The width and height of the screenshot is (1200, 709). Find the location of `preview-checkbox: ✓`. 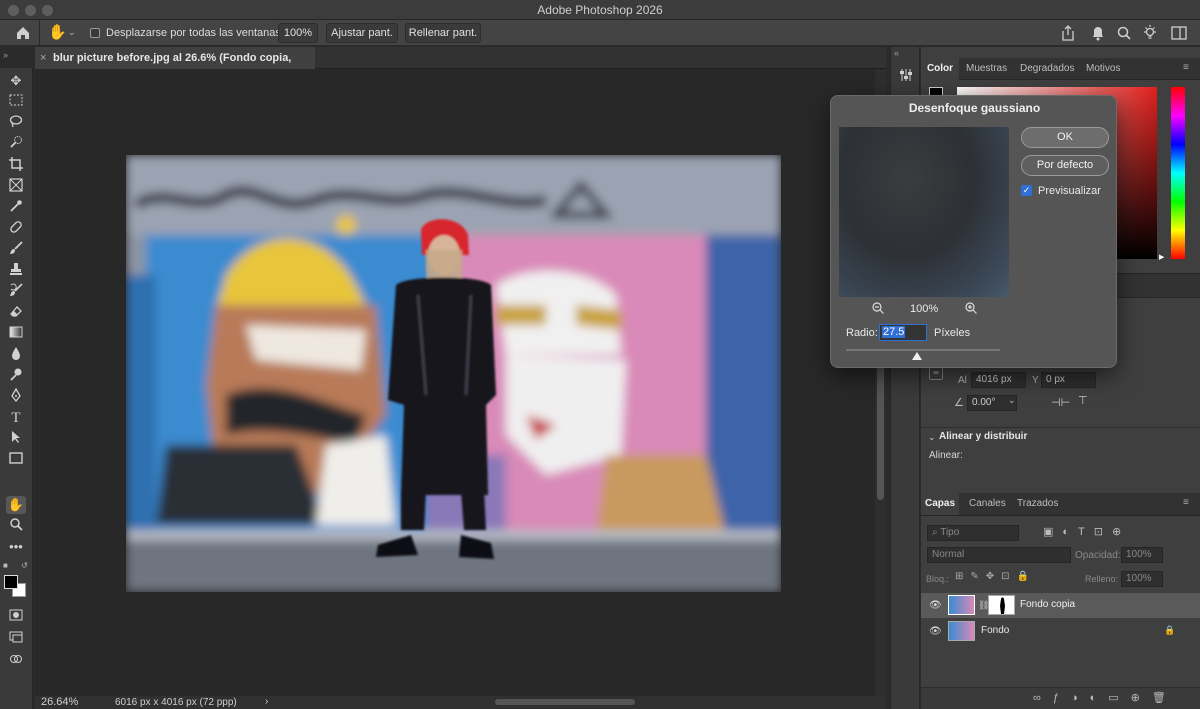

preview-checkbox: ✓ is located at coordinates (1026, 190).